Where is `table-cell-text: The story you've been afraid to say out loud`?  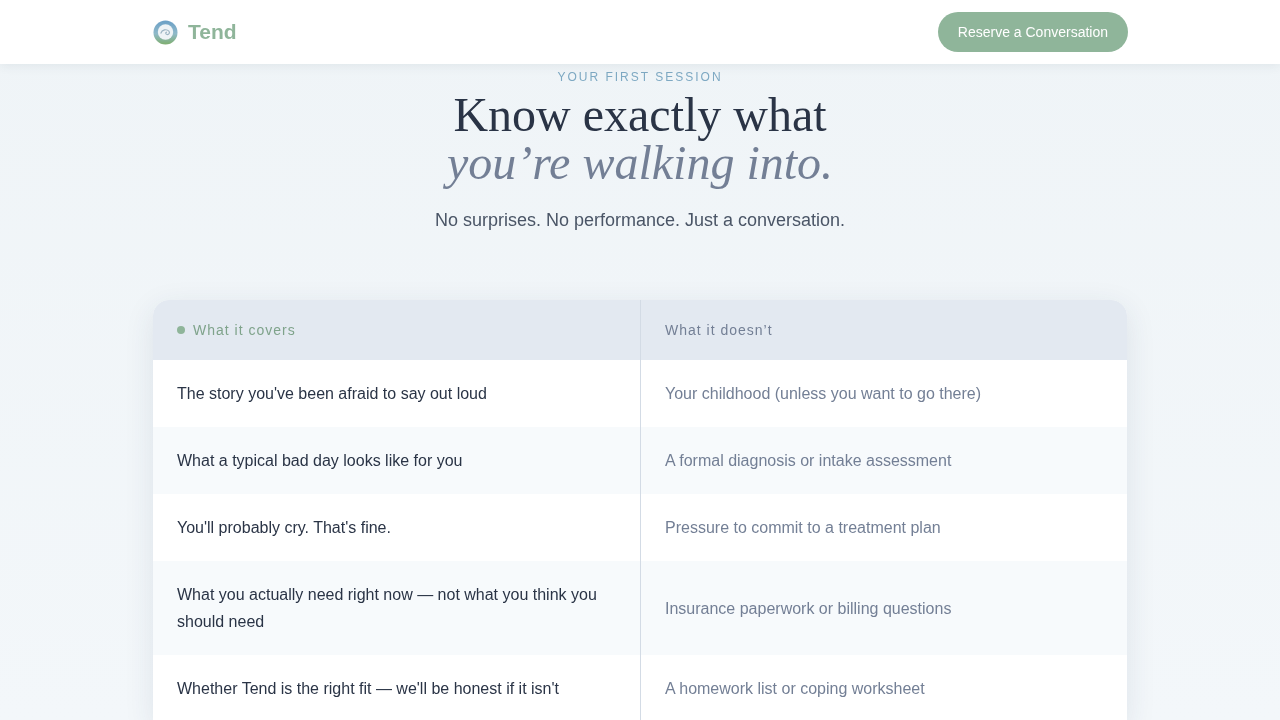 table-cell-text: The story you've been afraid to say out loud is located at coordinates (332, 394).